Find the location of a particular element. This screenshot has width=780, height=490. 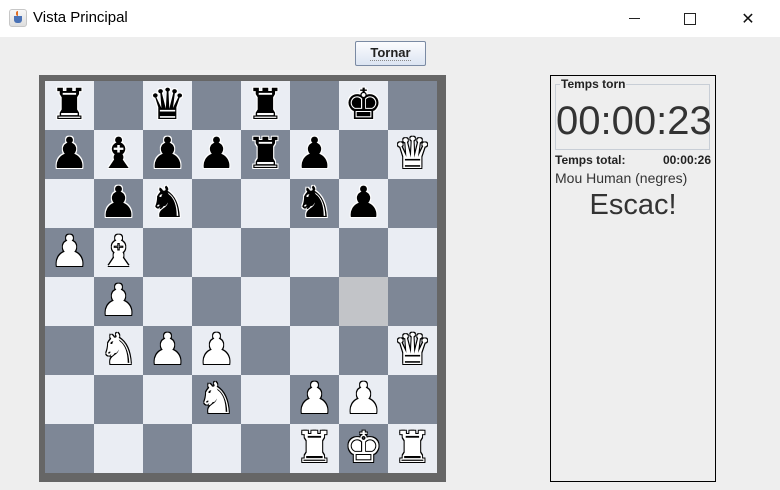

square-c8: ♛ is located at coordinates (167, 105).